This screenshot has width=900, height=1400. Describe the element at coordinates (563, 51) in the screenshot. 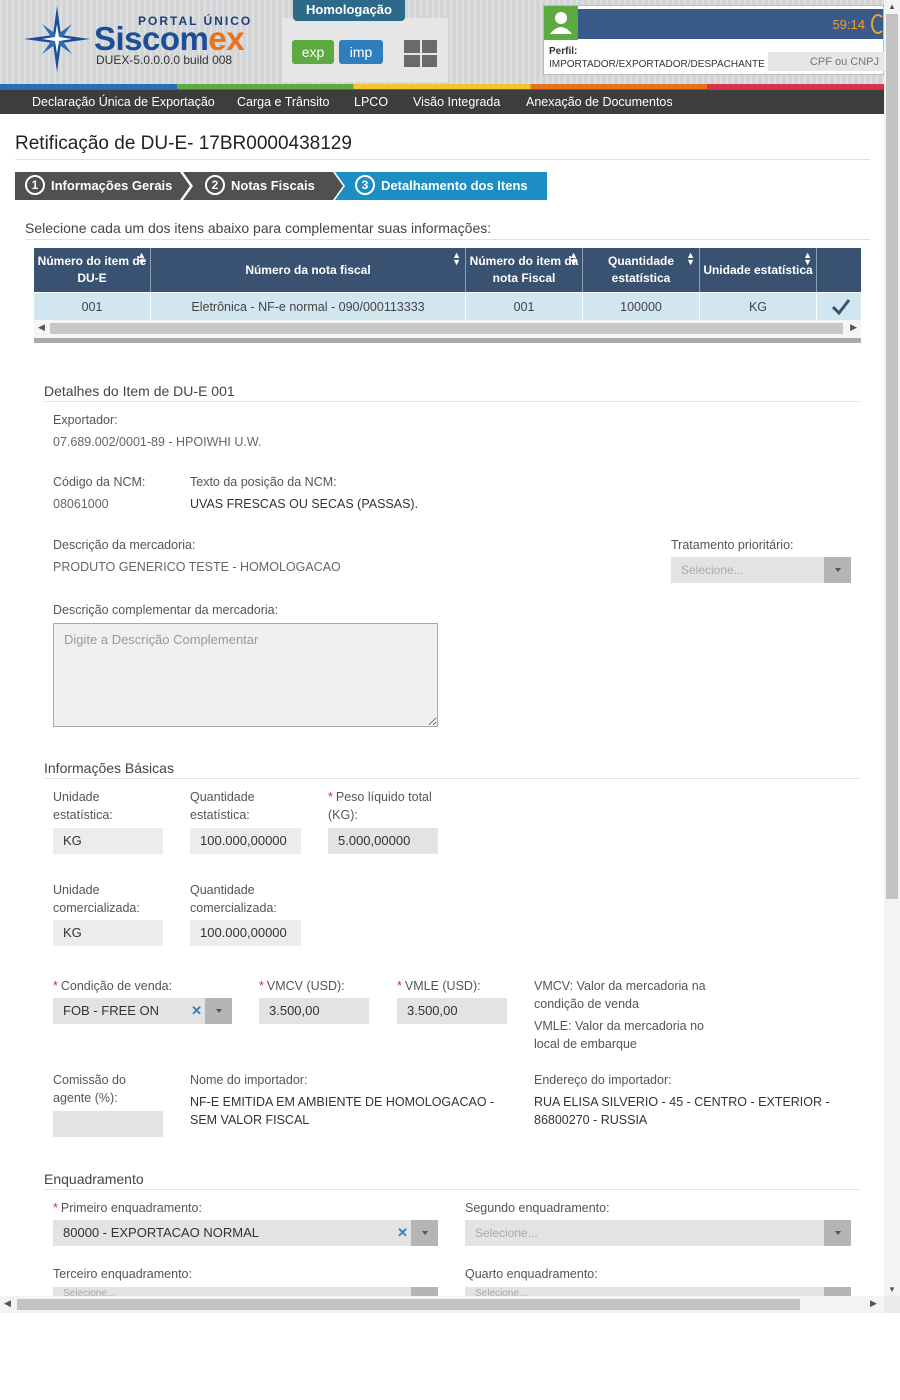

I see `perfil-label: Perfil:` at that location.